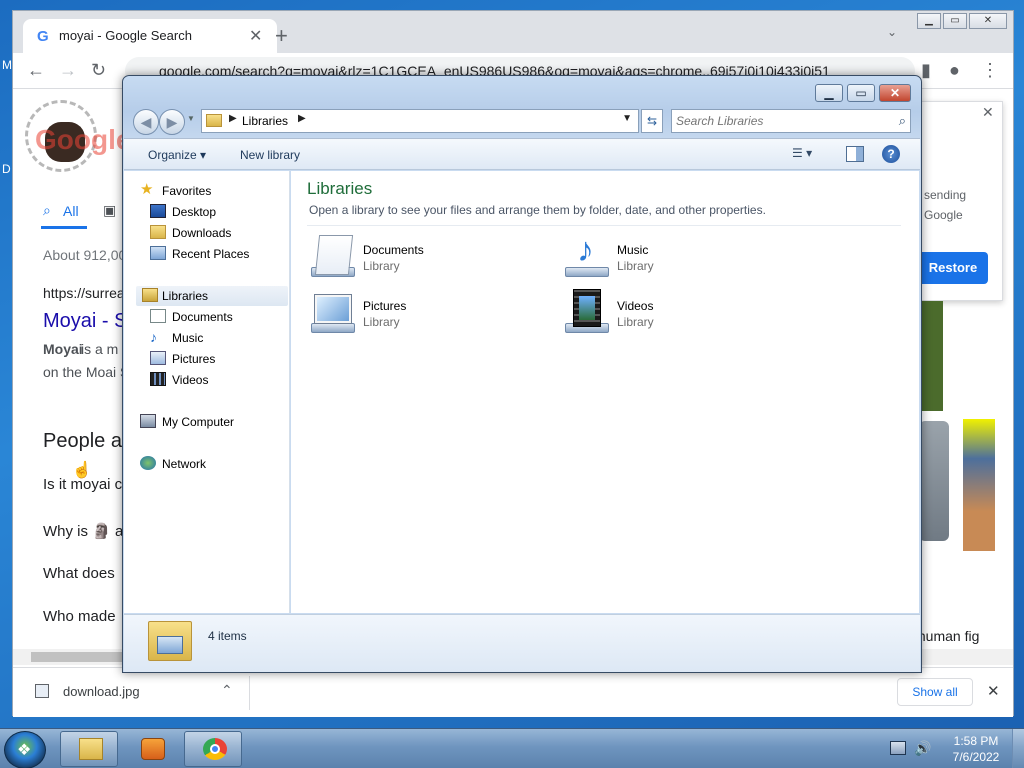 The image size is (1024, 768). Describe the element at coordinates (926, 70) in the screenshot. I see `side-panel-icon: ▮` at that location.